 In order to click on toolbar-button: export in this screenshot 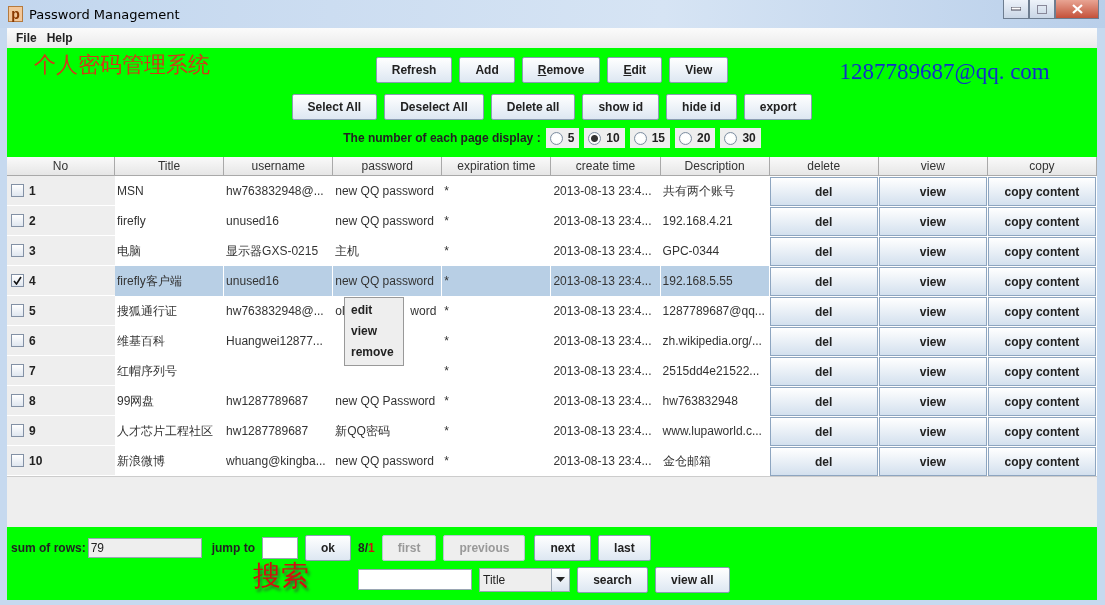, I will do `click(778, 107)`.